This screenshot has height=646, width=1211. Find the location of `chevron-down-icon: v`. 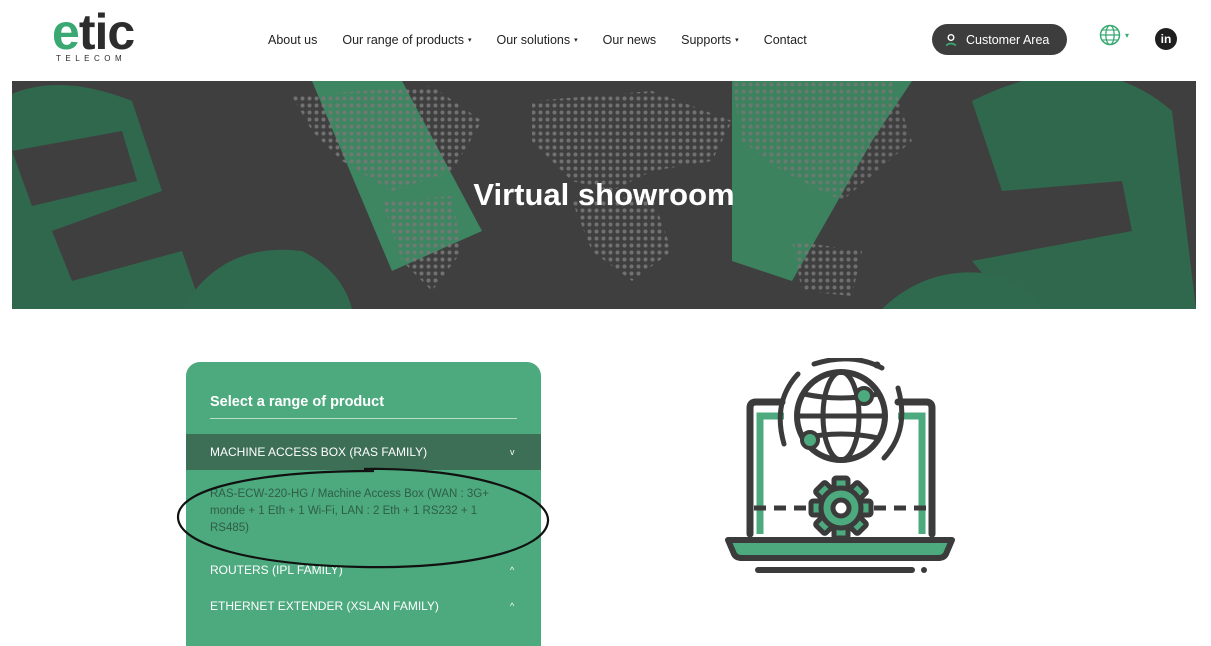

chevron-down-icon: v is located at coordinates (512, 452).